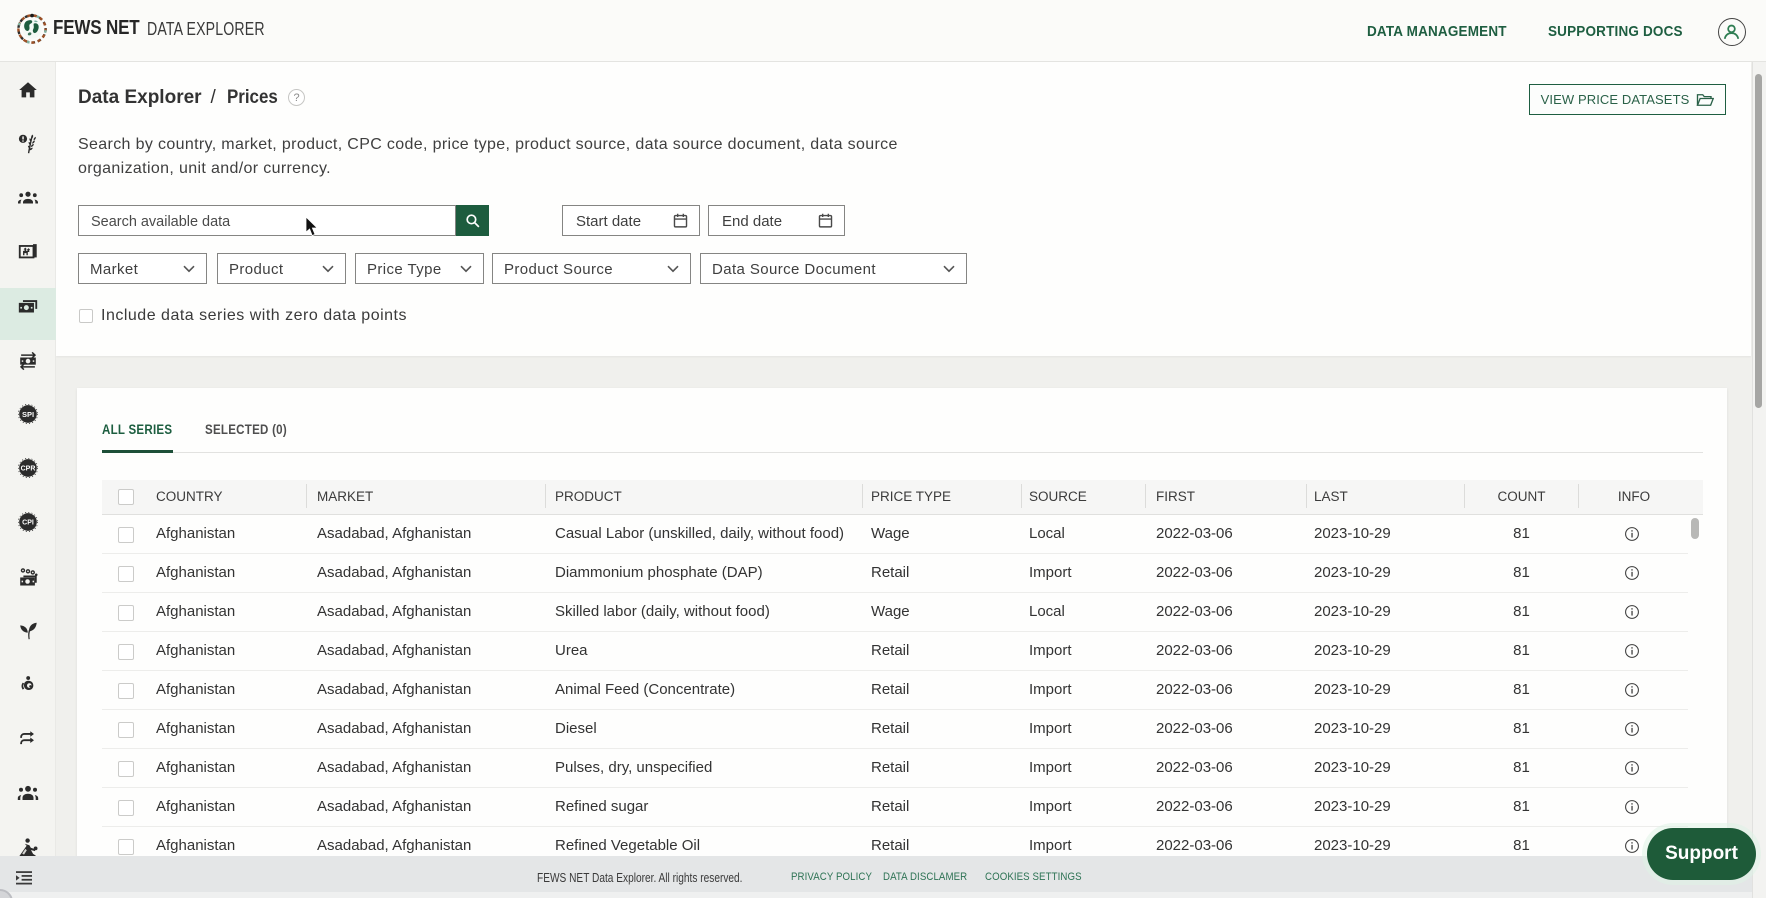  I want to click on svg-text: SPI, so click(28, 414).